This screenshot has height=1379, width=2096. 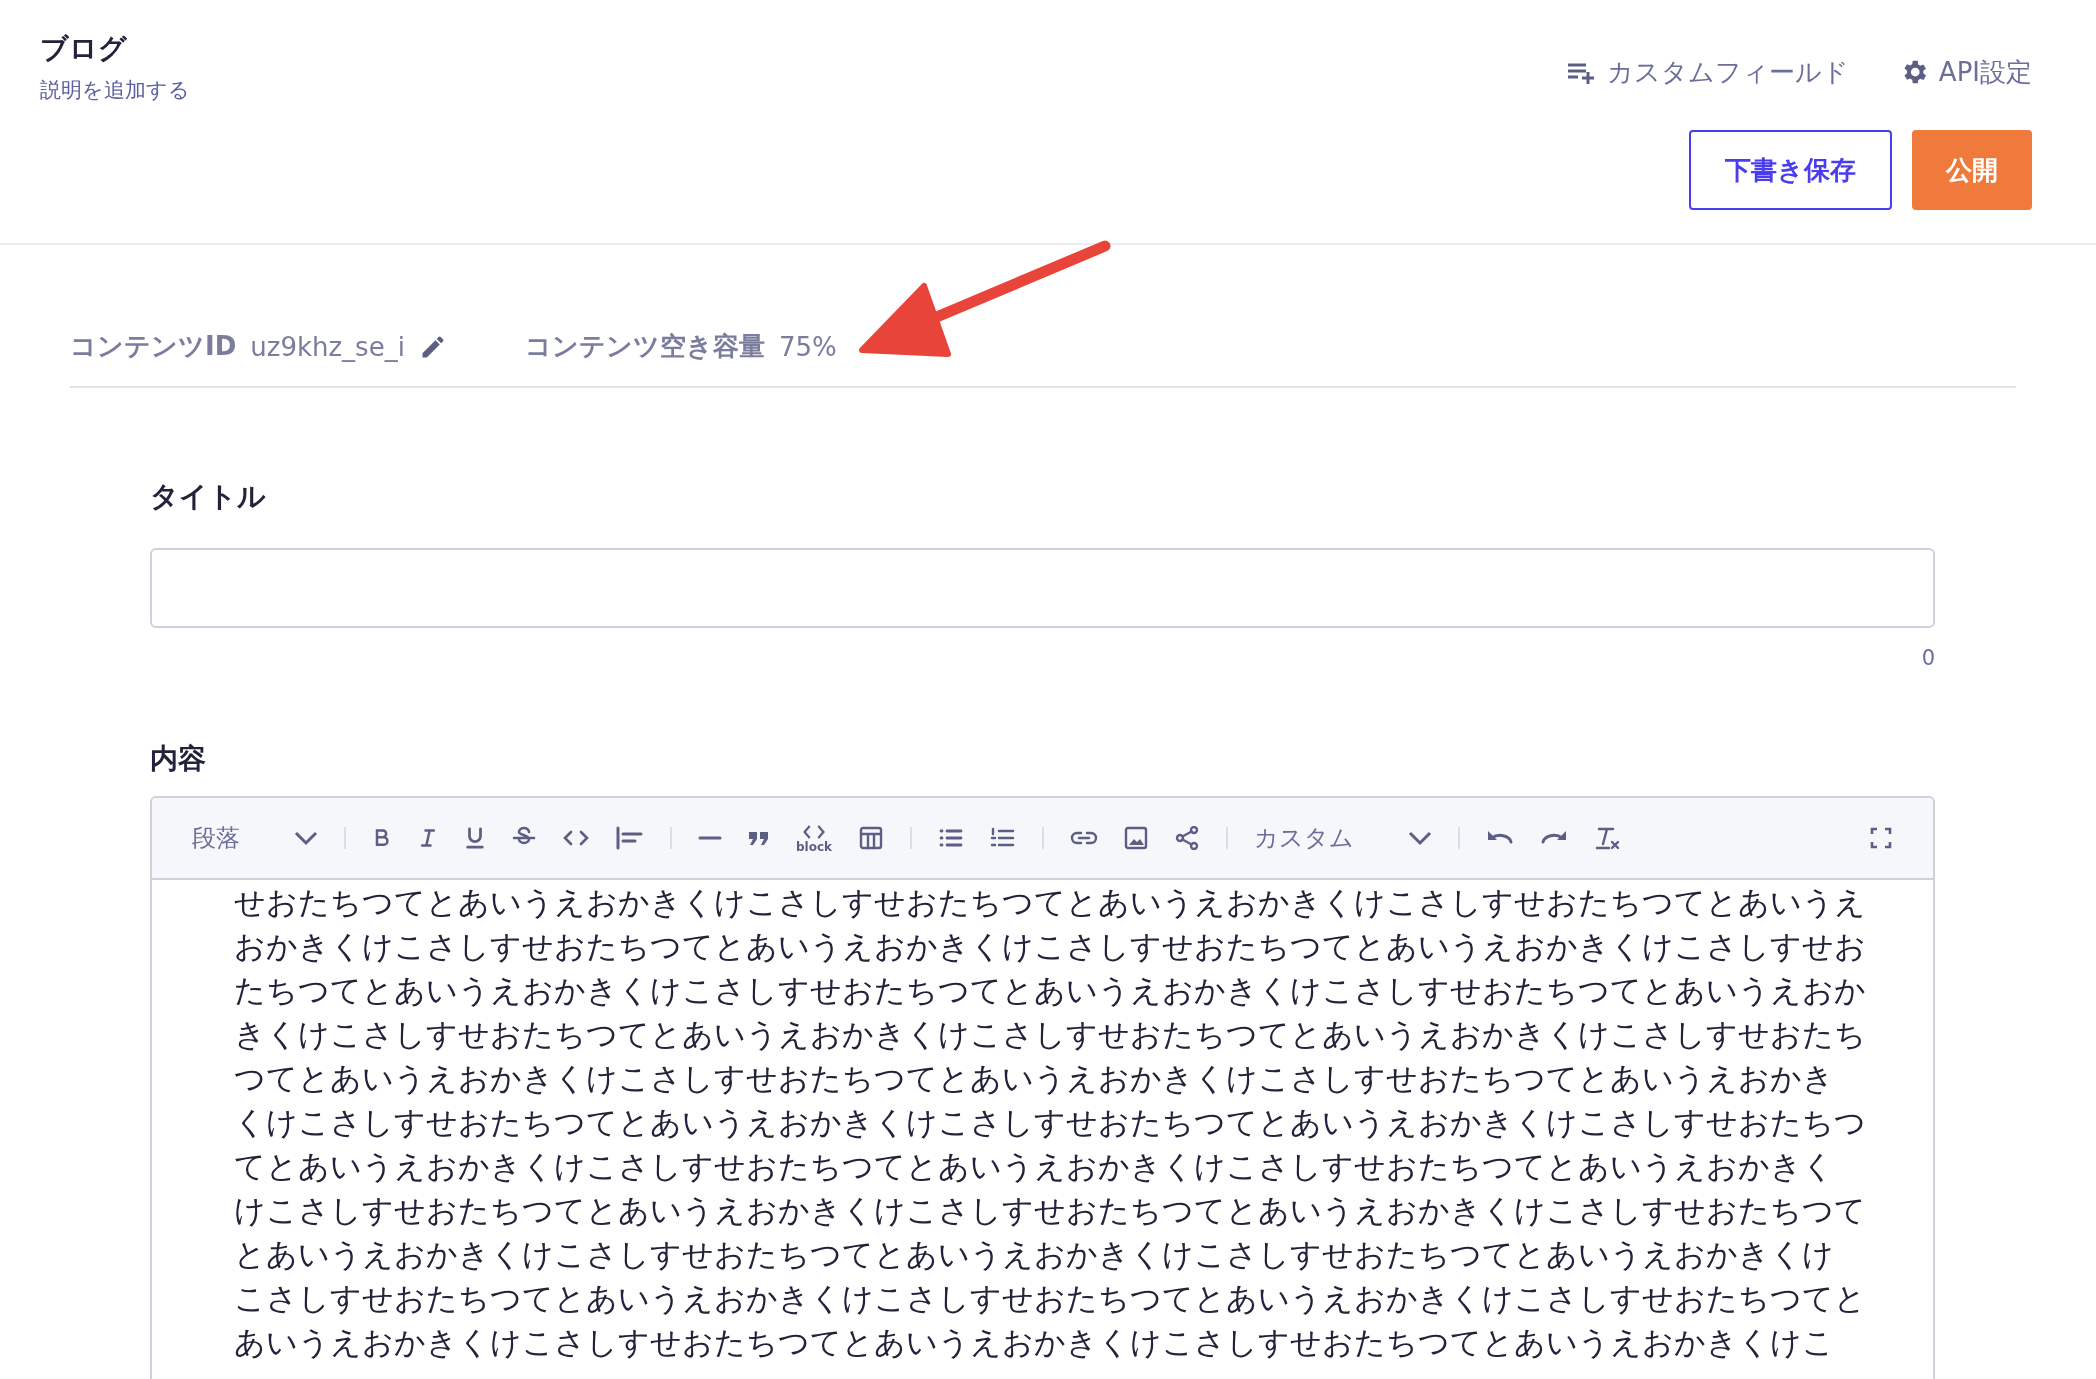 What do you see at coordinates (1034, 1078) in the screenshot?
I see `body-text-line: つてとあいうえおかきくけこさしすせおたちつてとあいうえおかきくけこさしすせおたちつてとあいうえおかき` at bounding box center [1034, 1078].